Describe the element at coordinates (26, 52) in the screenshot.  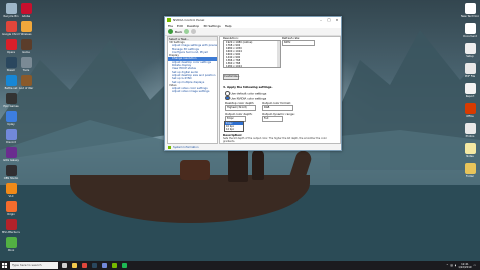
I see `desktop-icon-label: Game` at that location.